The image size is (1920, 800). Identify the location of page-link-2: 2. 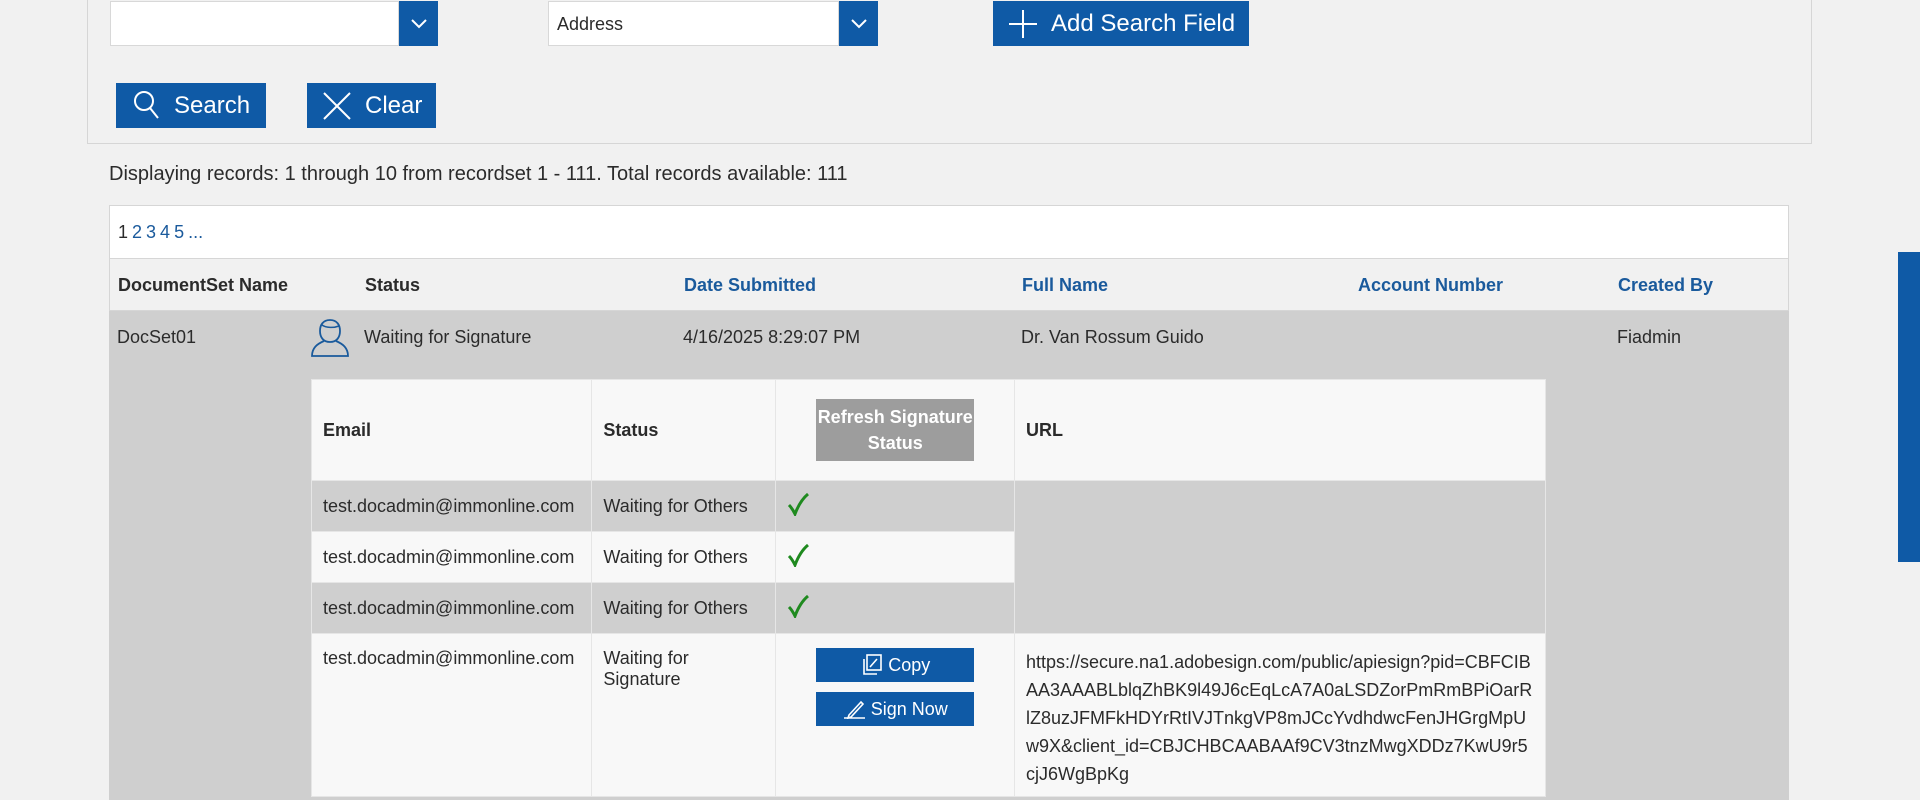
(137, 232).